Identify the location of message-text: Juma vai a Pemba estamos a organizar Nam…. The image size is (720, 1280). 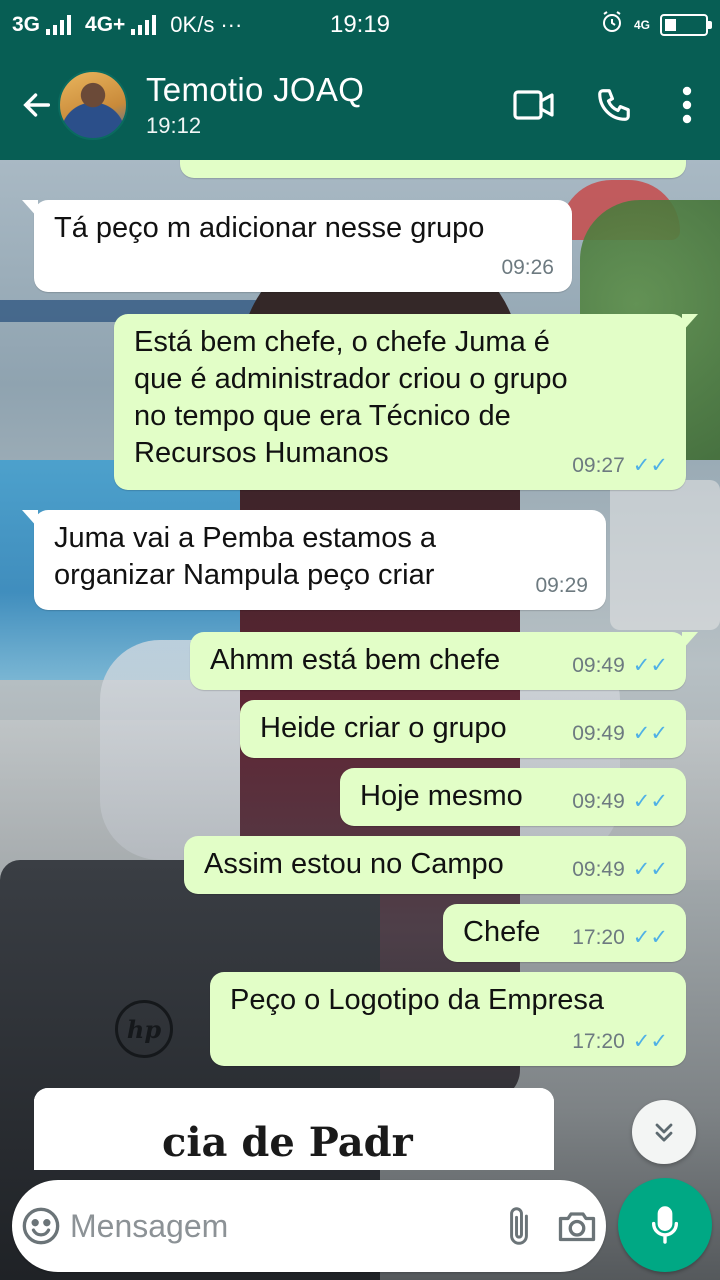
(245, 556).